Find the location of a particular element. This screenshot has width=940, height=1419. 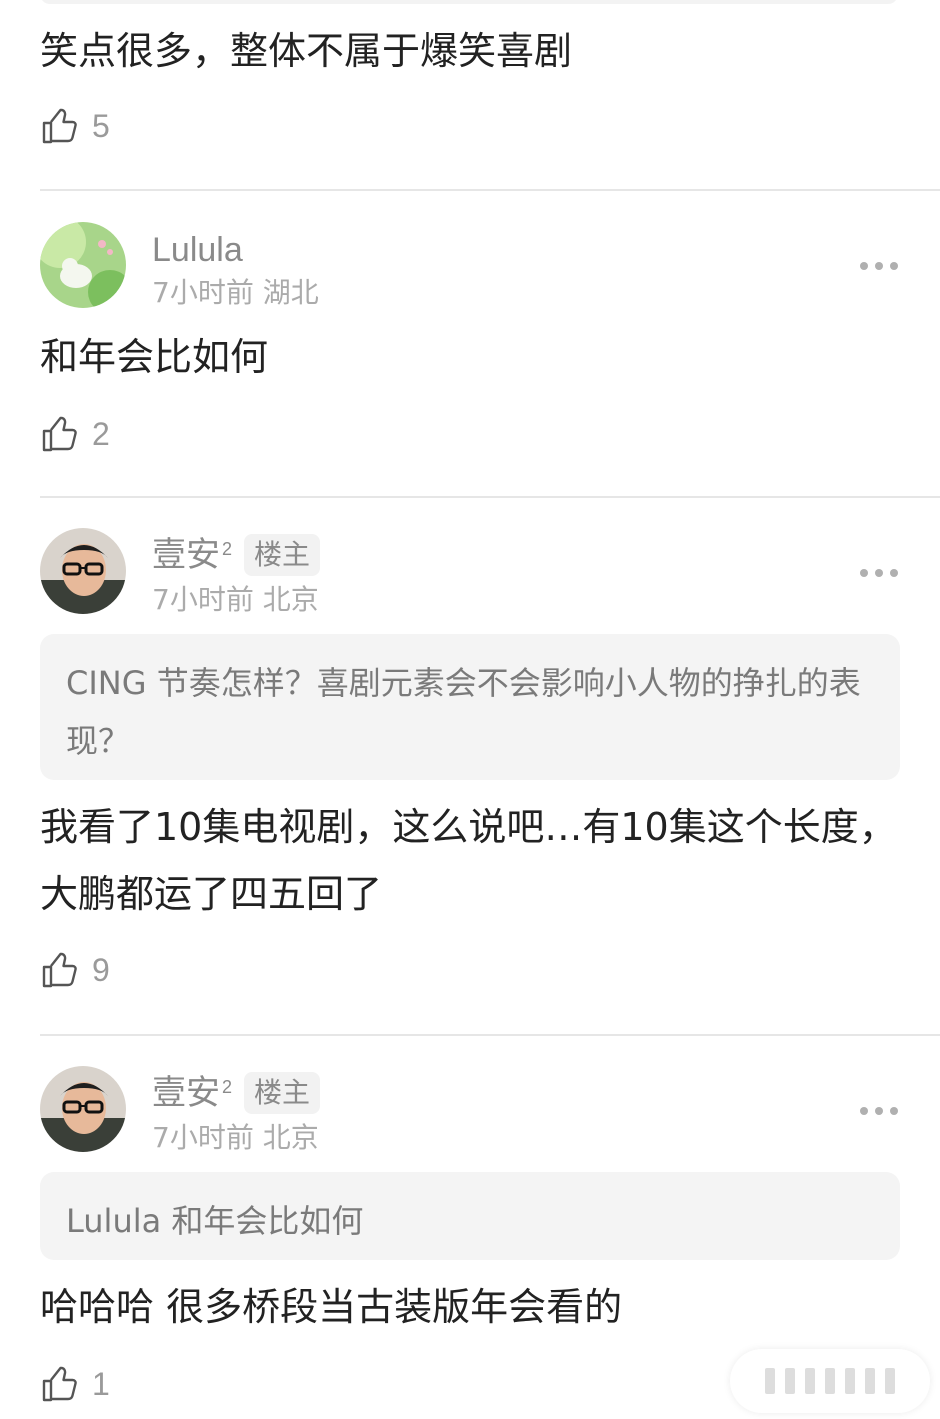

like-button: 9 is located at coordinates (75, 970).